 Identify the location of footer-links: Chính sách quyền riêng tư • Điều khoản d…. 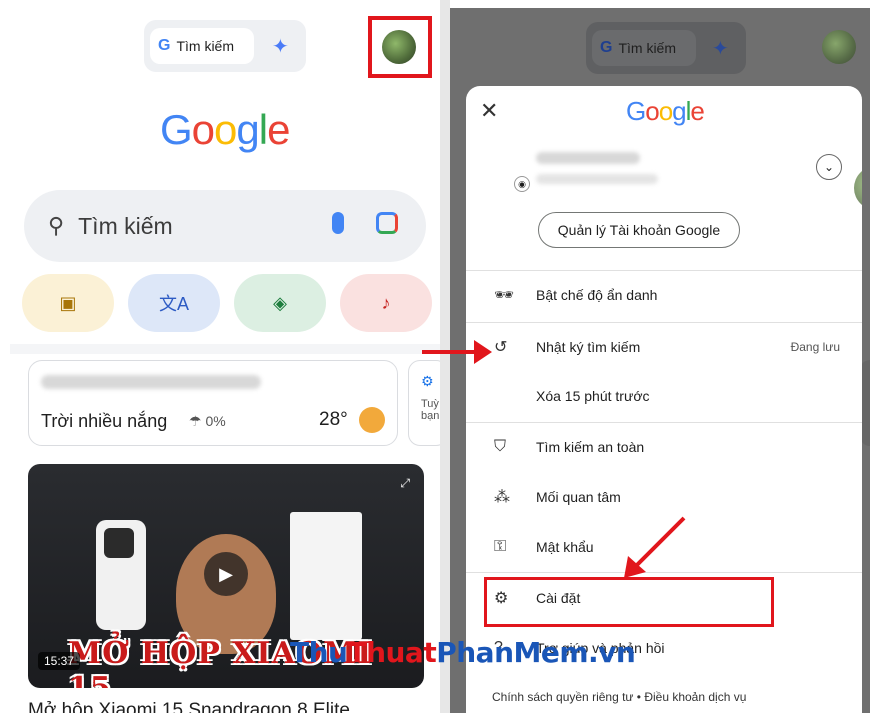
(619, 697).